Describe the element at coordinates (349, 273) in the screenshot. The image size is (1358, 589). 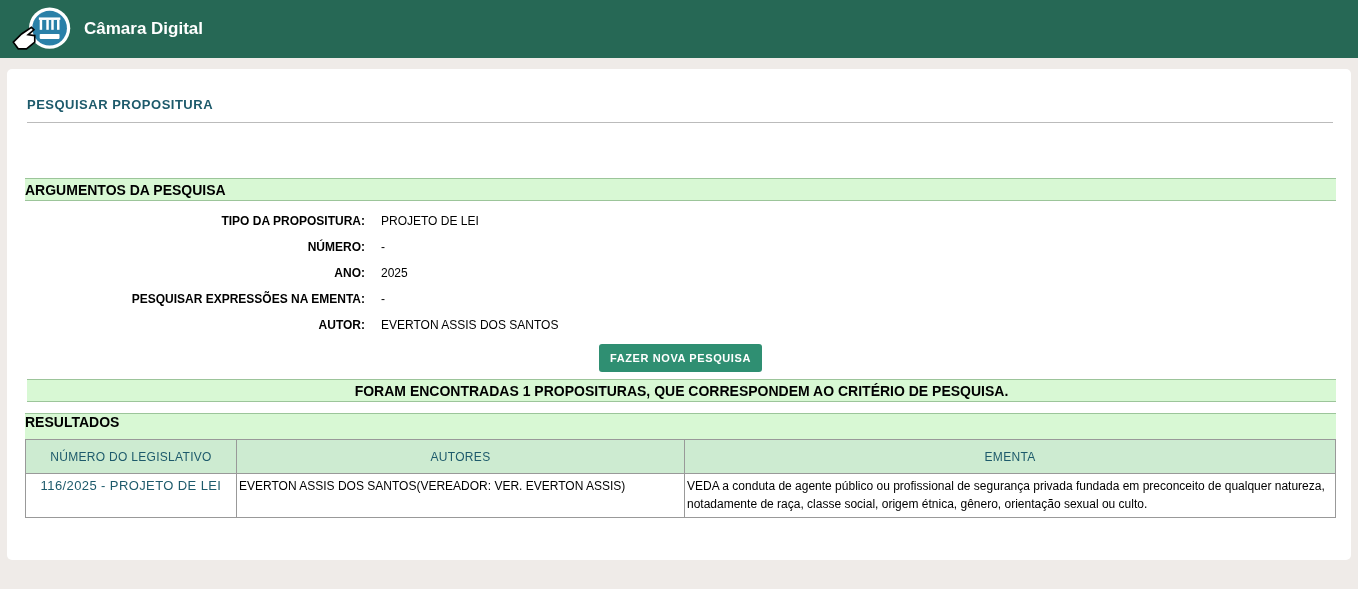
I see `field-label: ANO:` at that location.